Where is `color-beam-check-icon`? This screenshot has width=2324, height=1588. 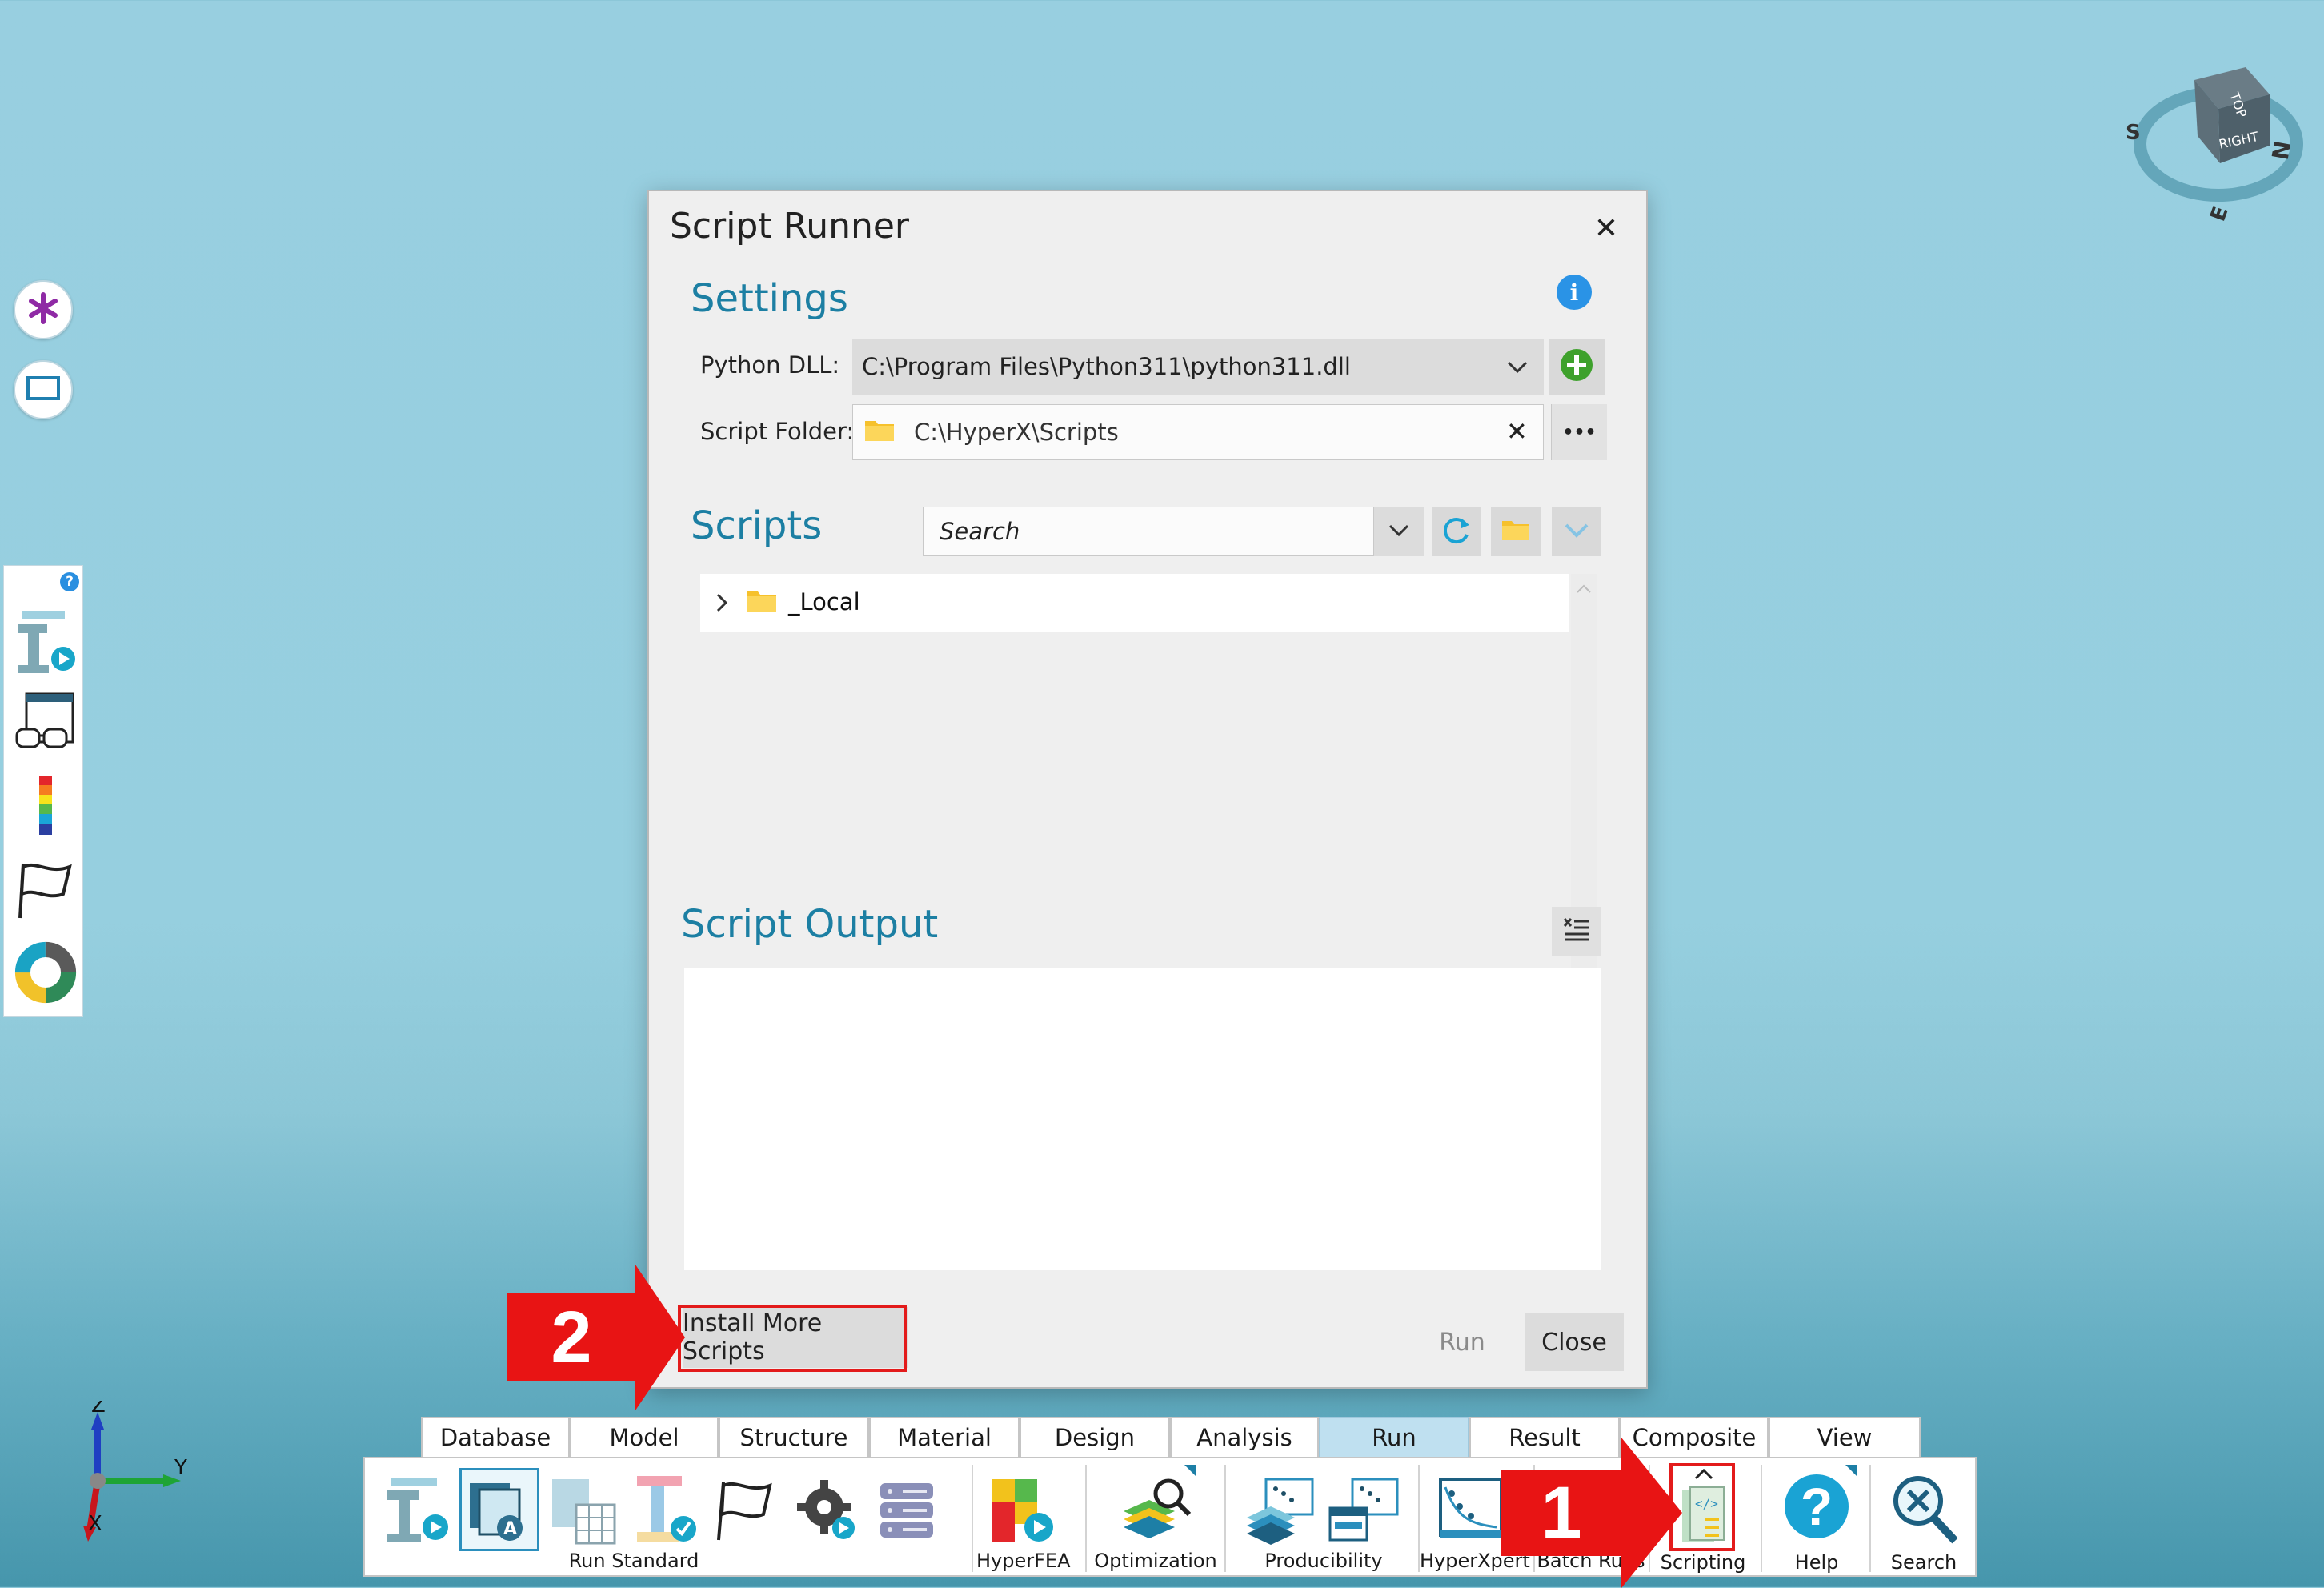
color-beam-check-icon is located at coordinates (667, 1510).